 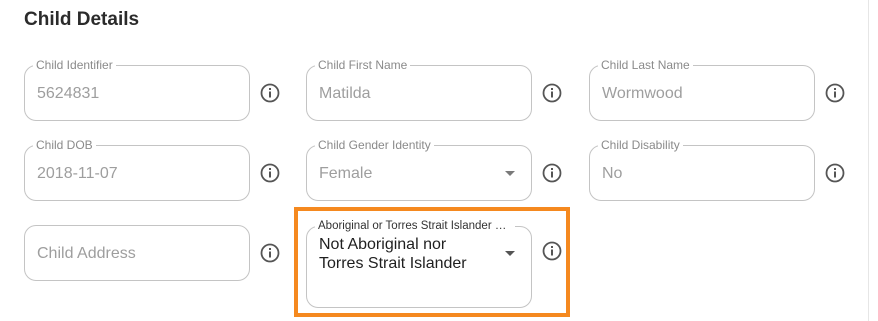 What do you see at coordinates (137, 89) in the screenshot?
I see `child-identifier-field: Child Identifier 5624831` at bounding box center [137, 89].